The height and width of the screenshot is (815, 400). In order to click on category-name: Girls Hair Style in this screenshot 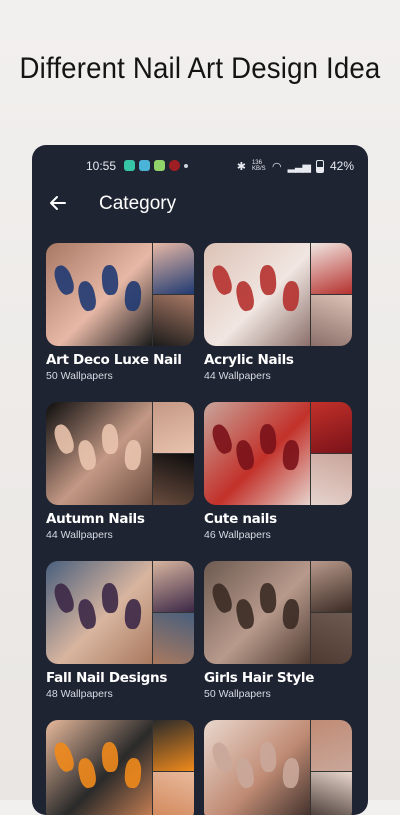, I will do `click(259, 678)`.